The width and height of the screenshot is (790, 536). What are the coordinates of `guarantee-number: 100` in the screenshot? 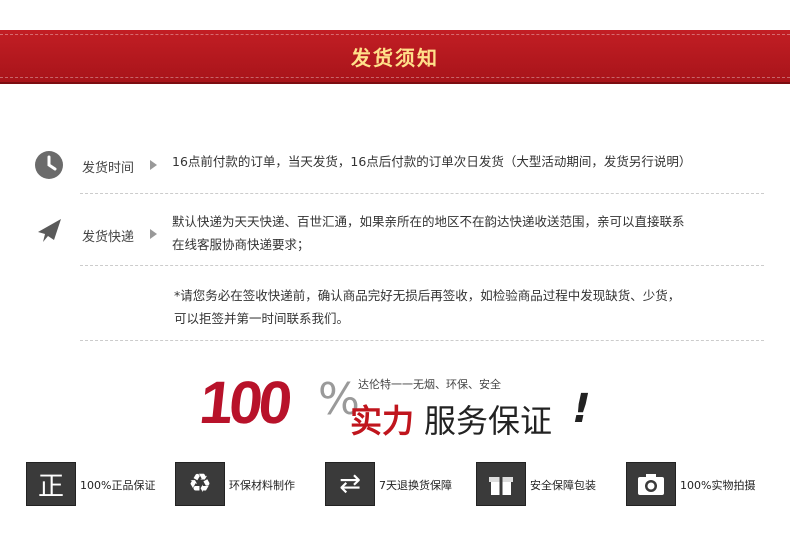 It's located at (244, 402).